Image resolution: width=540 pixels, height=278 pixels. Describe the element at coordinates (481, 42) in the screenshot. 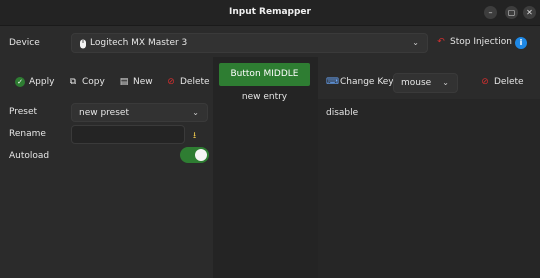

I see `stop-injection-label: Stop Injection` at that location.